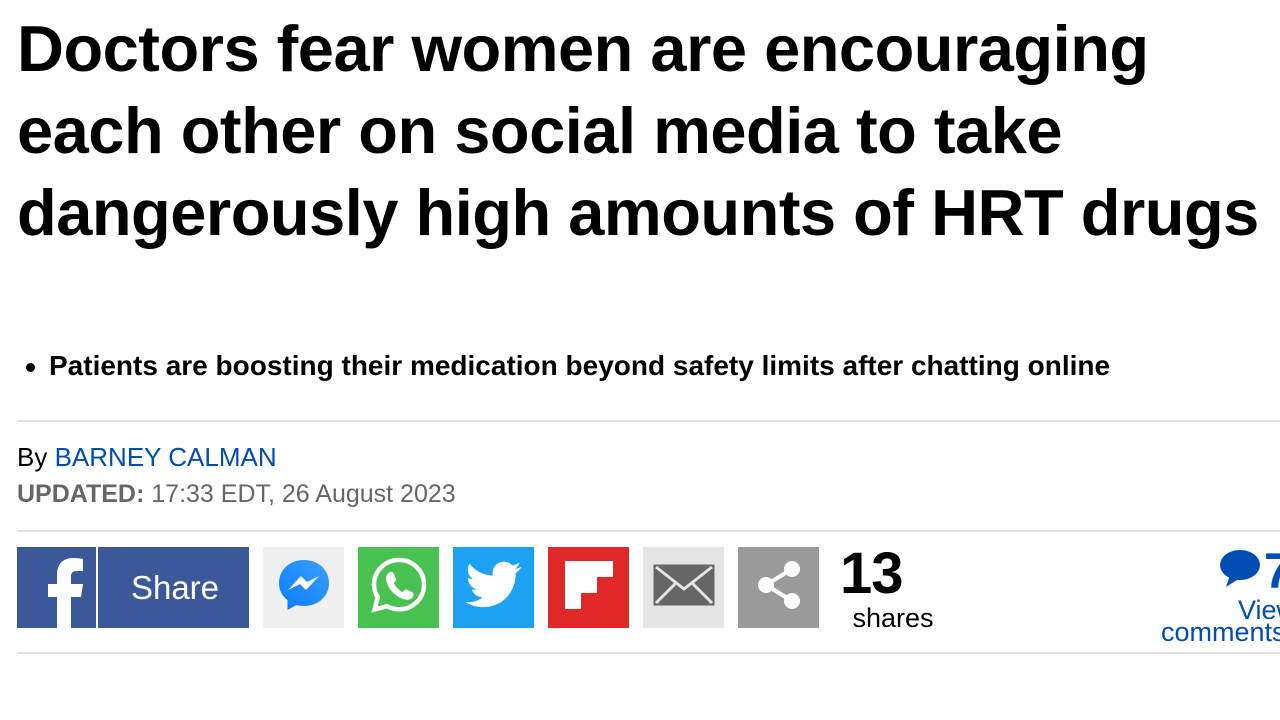 Image resolution: width=1280 pixels, height=720 pixels. I want to click on email-share-button, so click(683, 587).